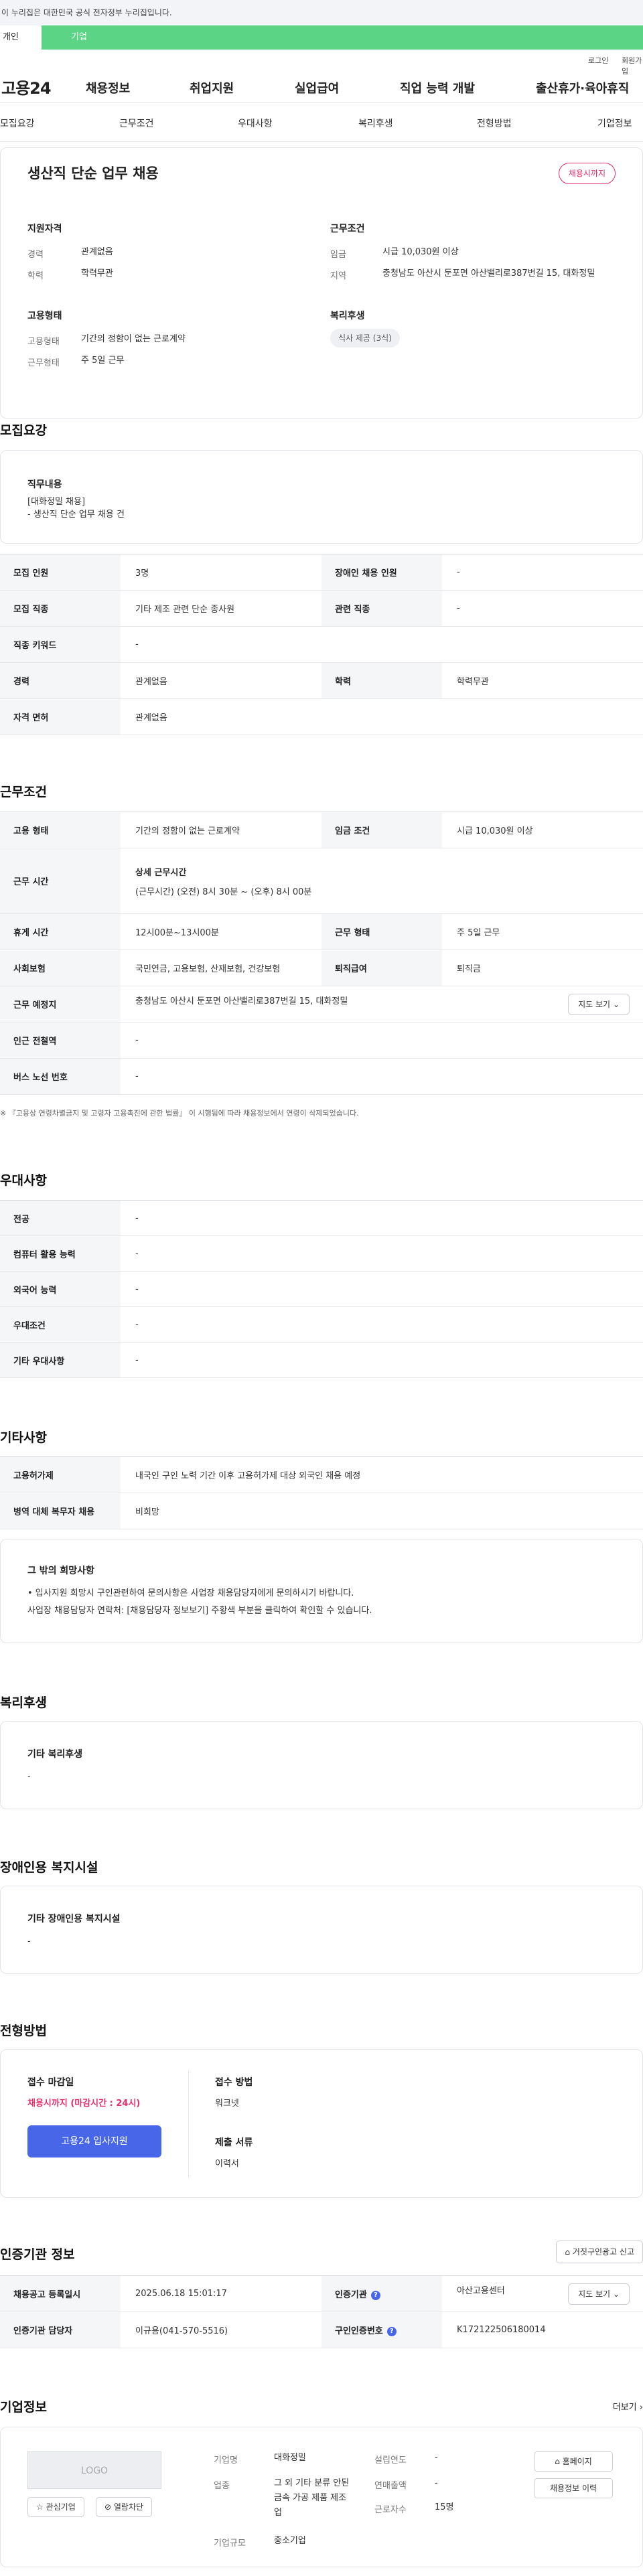 Image resolution: width=643 pixels, height=2576 pixels. I want to click on star-icon: ☆, so click(40, 2507).